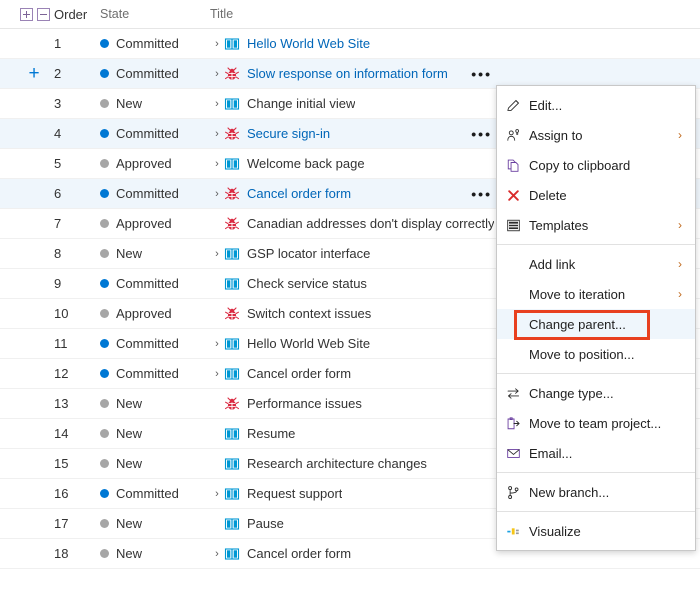  What do you see at coordinates (596, 324) in the screenshot?
I see `menu-item-change-parent: Change parent...›` at bounding box center [596, 324].